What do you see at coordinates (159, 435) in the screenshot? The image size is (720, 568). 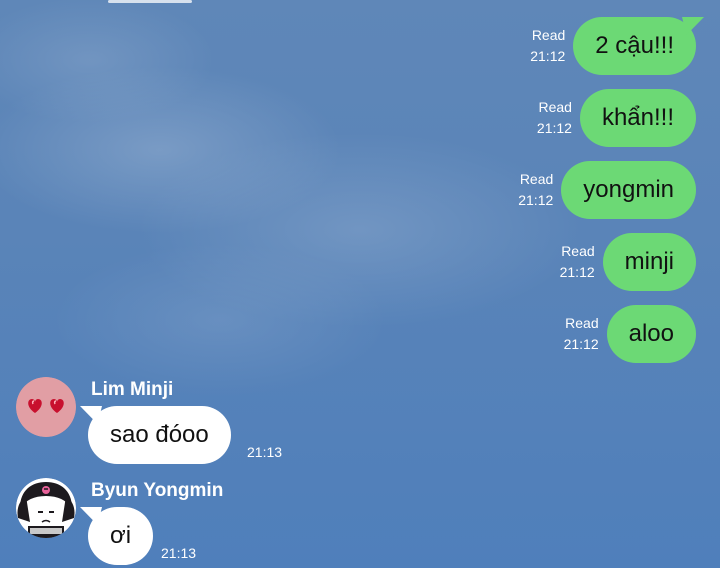 I see `incoming-bubble: sao đóoo` at bounding box center [159, 435].